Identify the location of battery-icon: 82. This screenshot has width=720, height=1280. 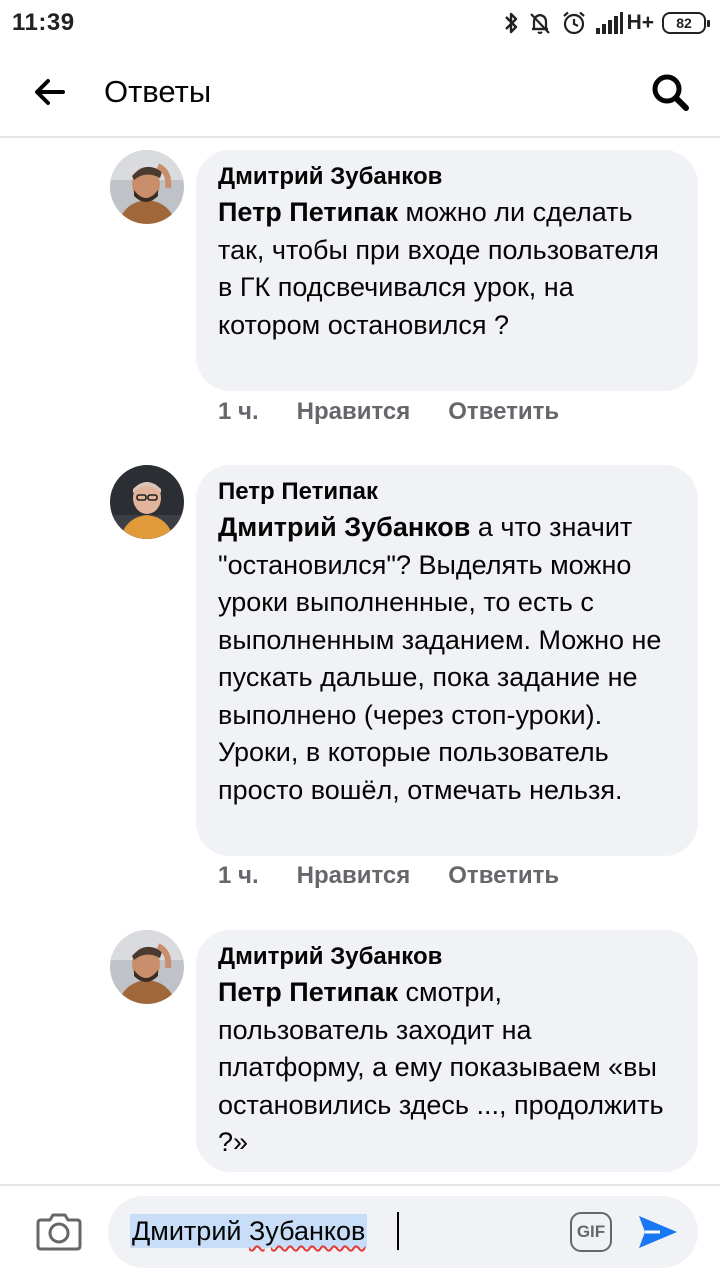
(686, 23).